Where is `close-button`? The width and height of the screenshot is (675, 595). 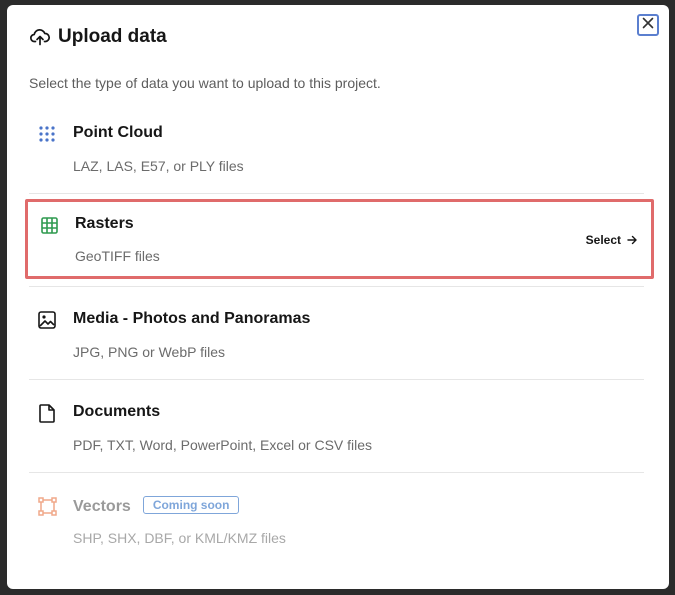
close-button is located at coordinates (648, 25).